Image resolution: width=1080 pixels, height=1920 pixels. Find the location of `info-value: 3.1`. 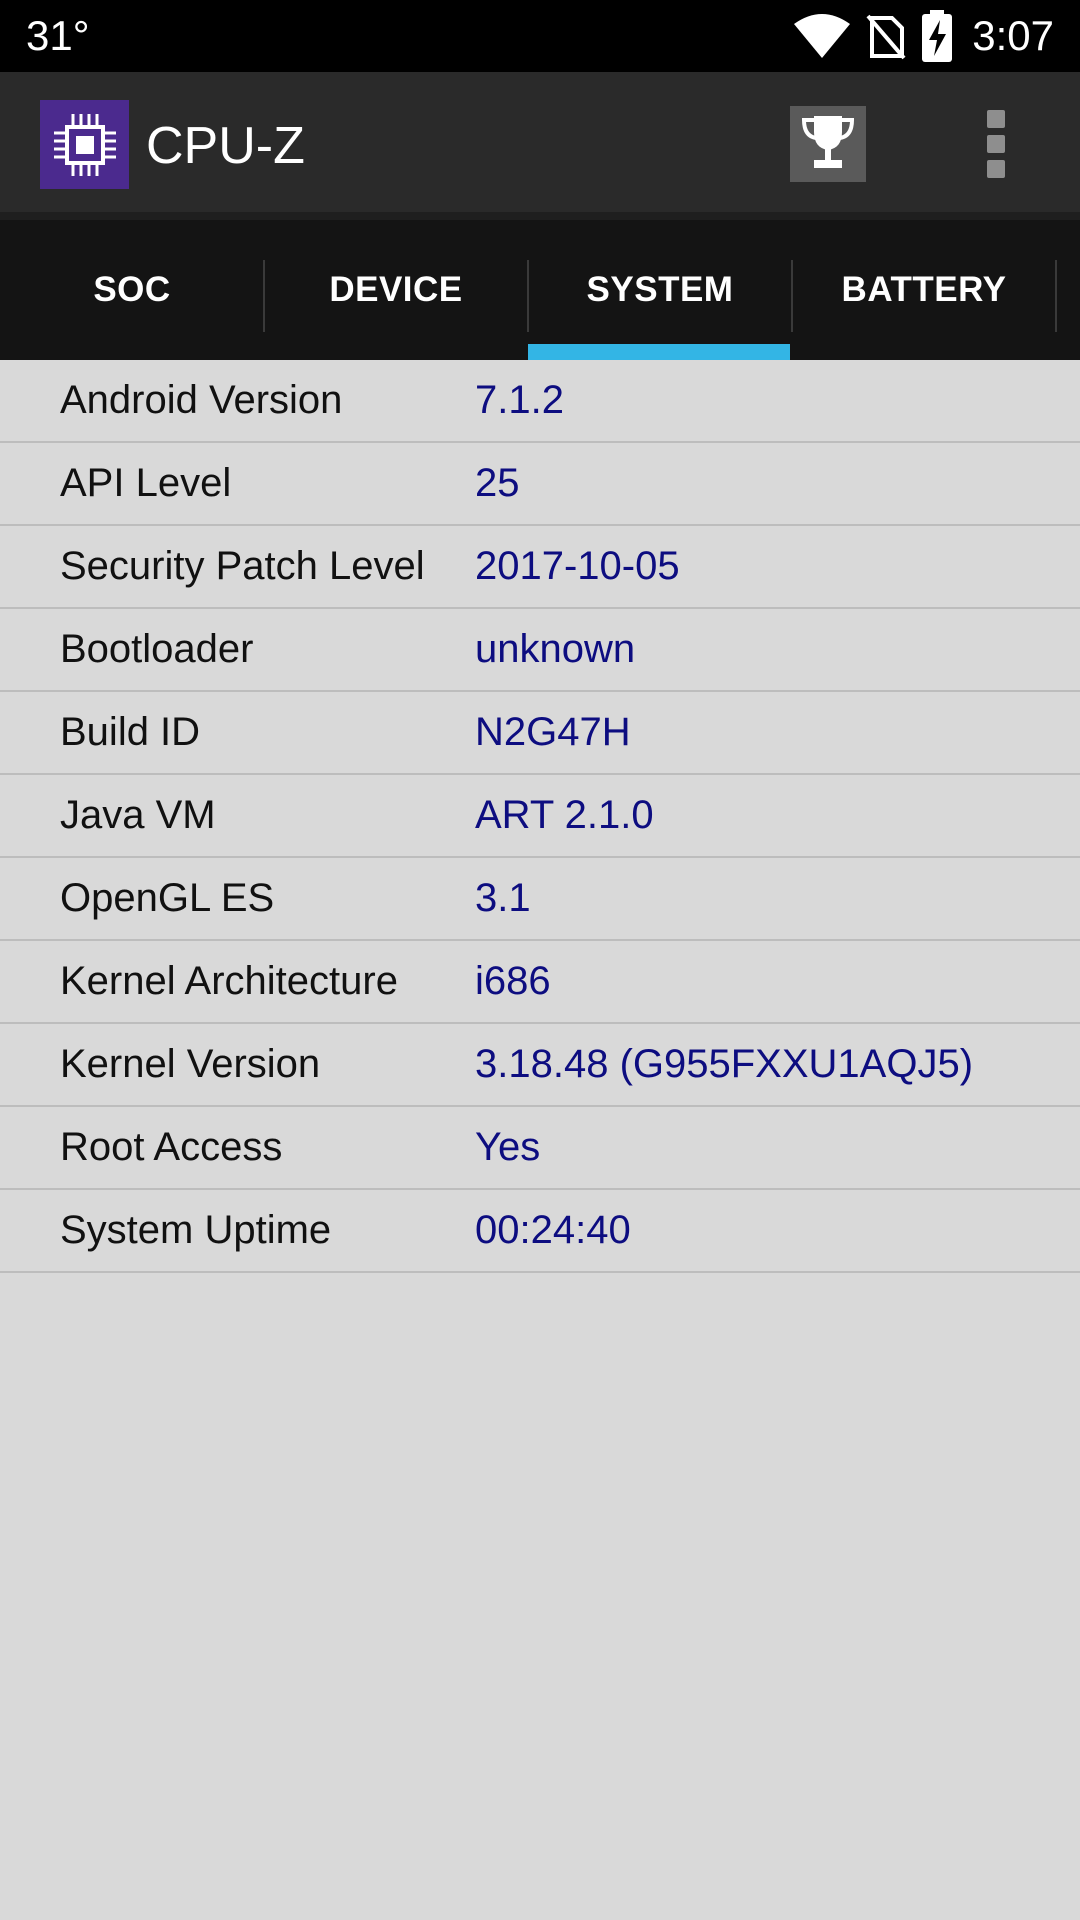

info-value: 3.1 is located at coordinates (503, 898).